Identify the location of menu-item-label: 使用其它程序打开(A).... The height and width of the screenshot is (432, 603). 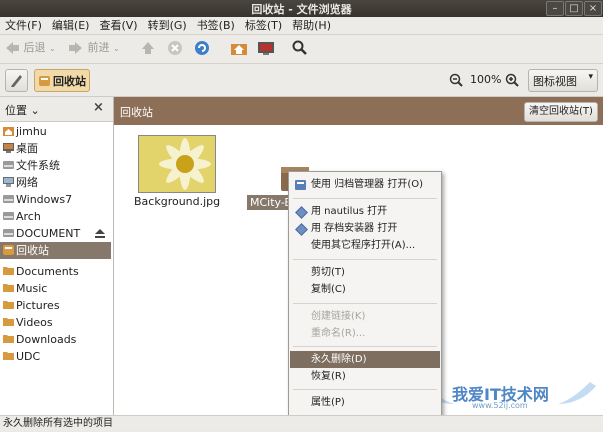
(363, 245).